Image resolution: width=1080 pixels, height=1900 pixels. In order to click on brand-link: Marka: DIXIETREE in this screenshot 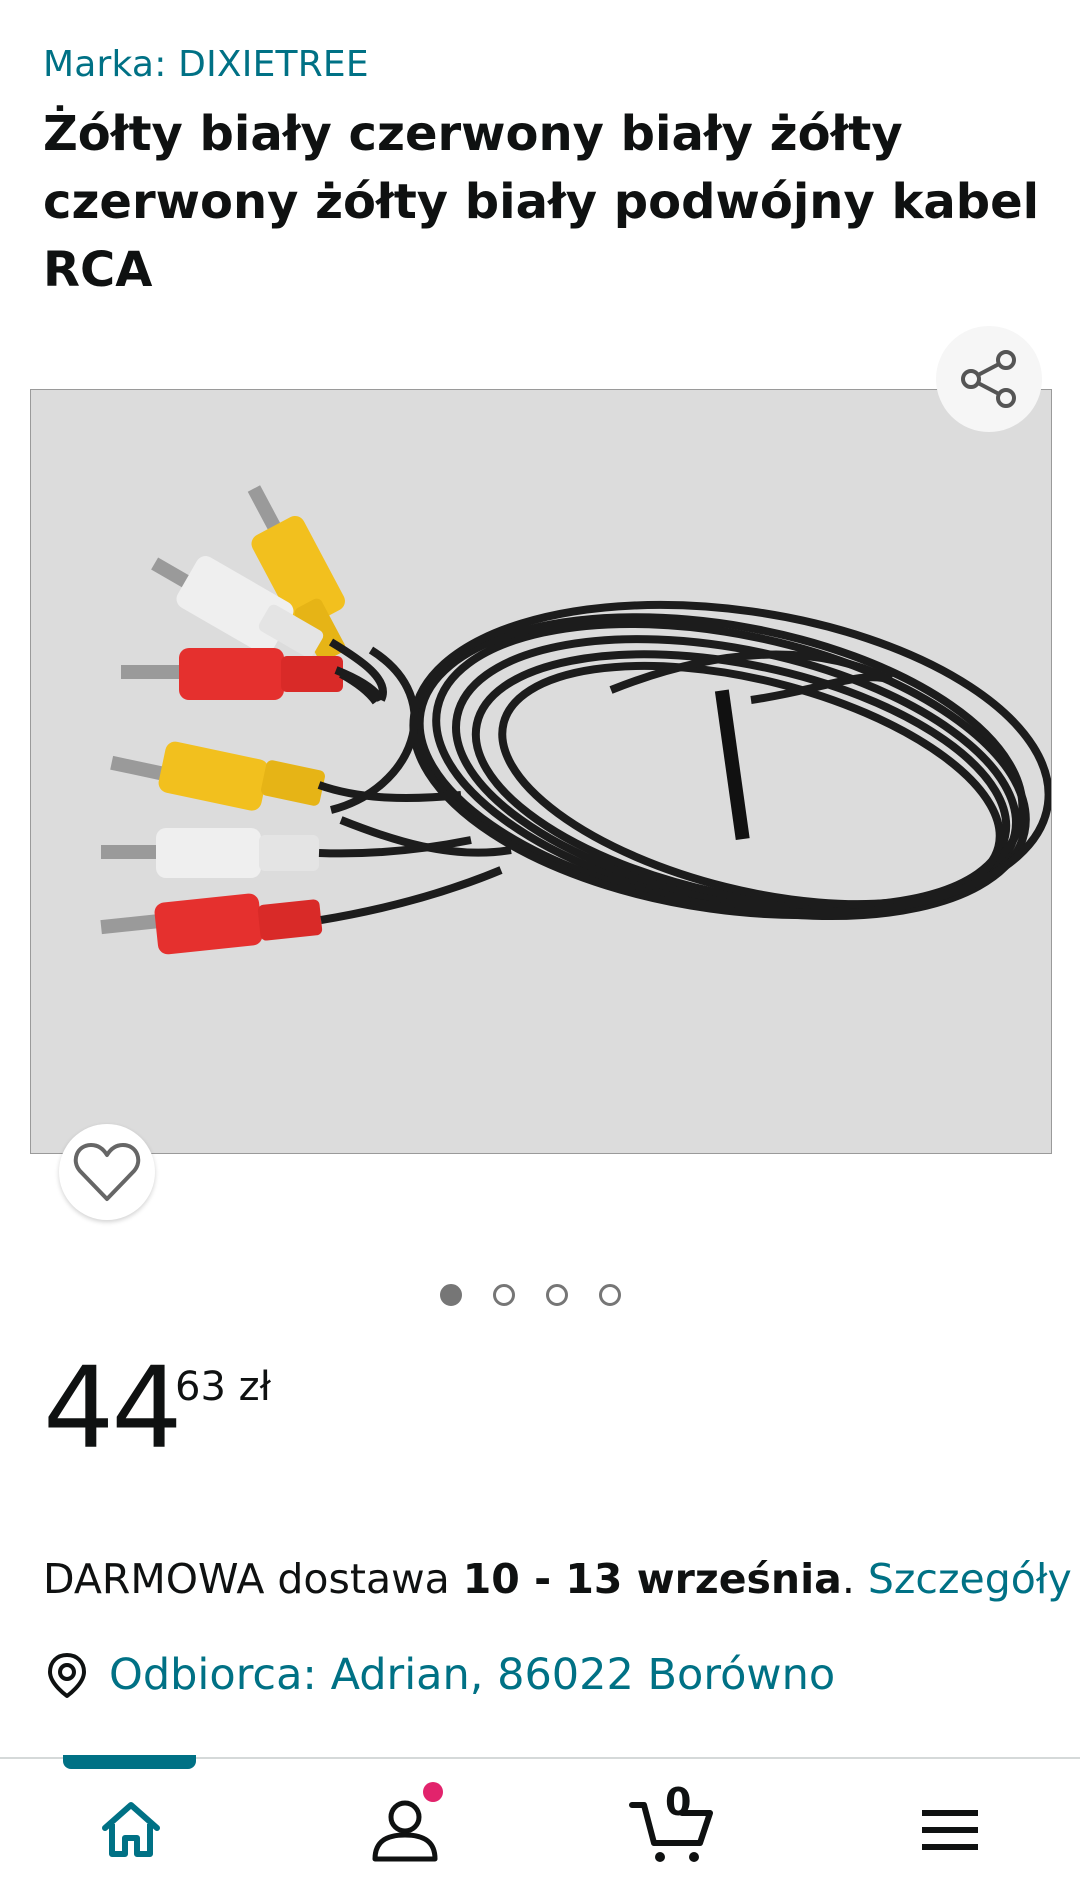, I will do `click(206, 64)`.